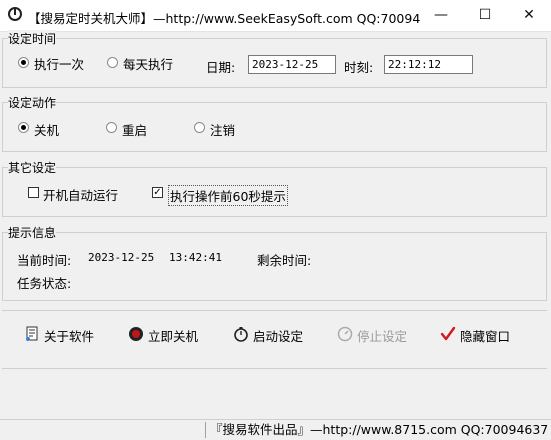  I want to click on prompt-label: 执行操作前60秒提示, so click(228, 195).